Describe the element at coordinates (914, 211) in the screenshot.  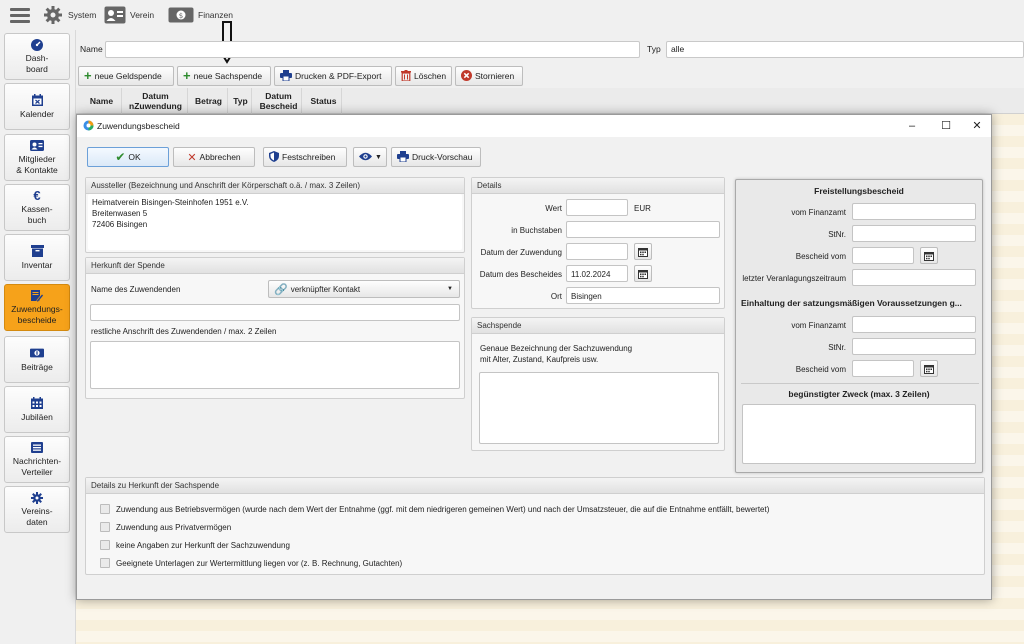
I see `vom-finanzamt-input` at that location.